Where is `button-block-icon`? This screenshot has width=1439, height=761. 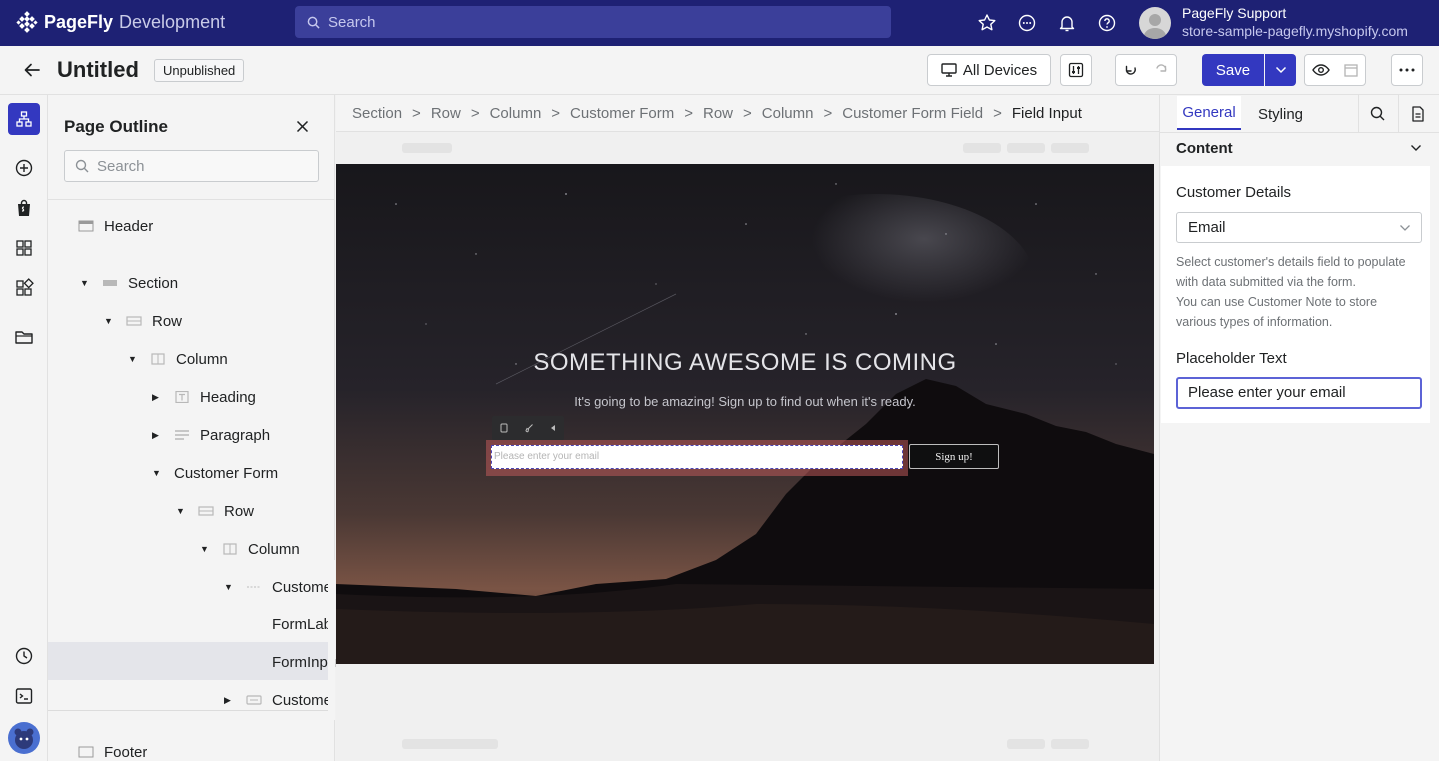
button-block-icon is located at coordinates (254, 700).